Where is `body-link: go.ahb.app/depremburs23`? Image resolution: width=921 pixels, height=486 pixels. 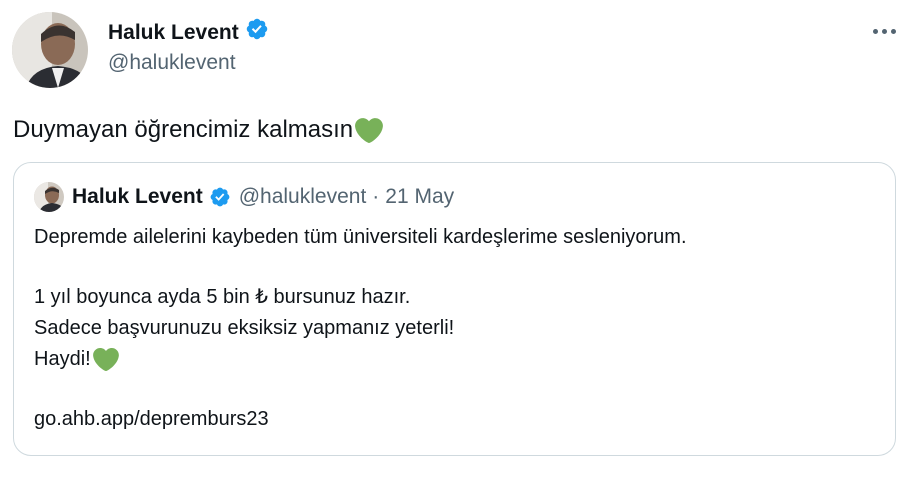 body-link: go.ahb.app/depremburs23 is located at coordinates (459, 419).